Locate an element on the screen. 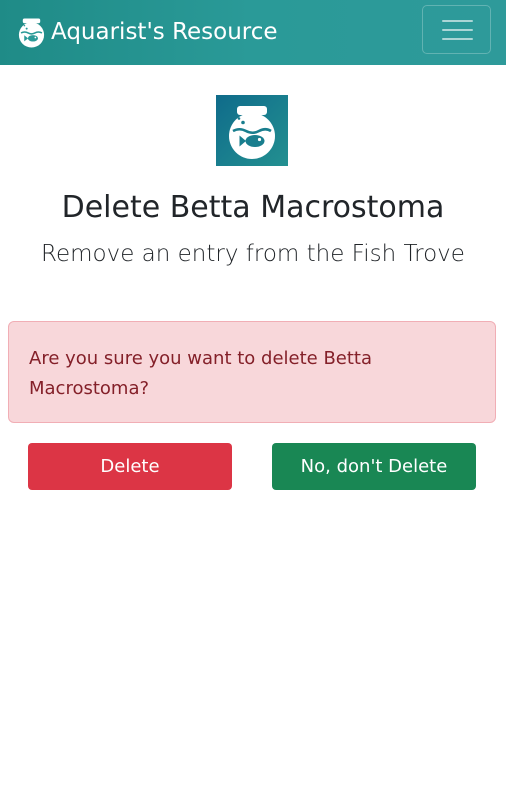 The width and height of the screenshot is (506, 789). page-subtitle: Remove an entry from the Fish Trove is located at coordinates (253, 254).